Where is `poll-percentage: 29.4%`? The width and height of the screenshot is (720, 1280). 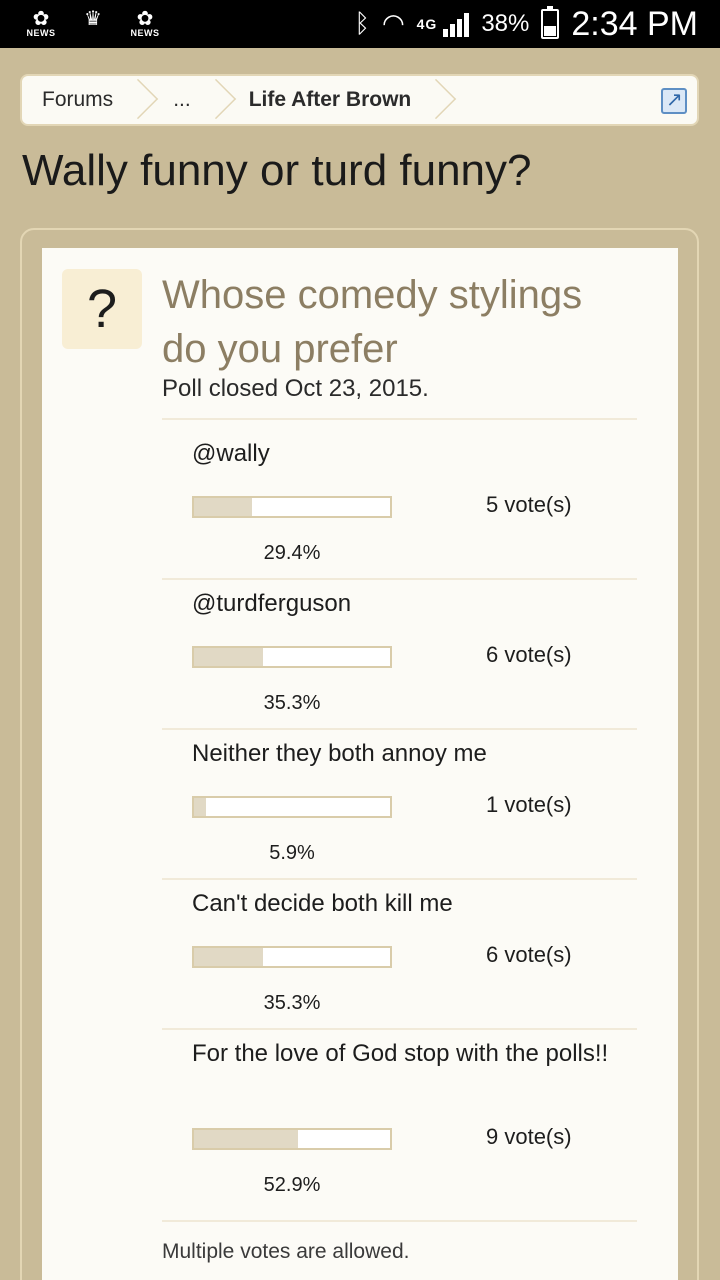
poll-percentage: 29.4% is located at coordinates (292, 553).